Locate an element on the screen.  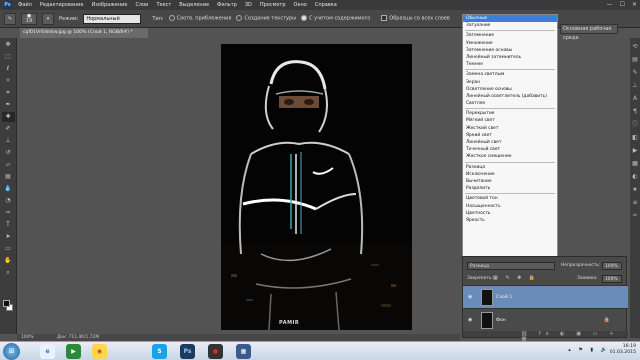
layers-footer: ⛓ fx ◐ ▣ ▭ ＋ 🗑 is located at coordinates (545, 337).